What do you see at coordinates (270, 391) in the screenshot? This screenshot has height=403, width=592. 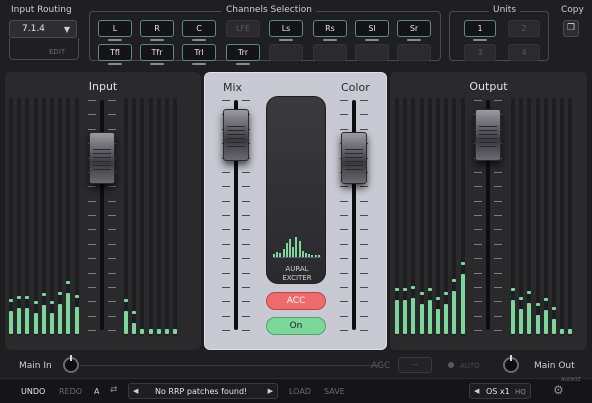 I see `next-patch-icon: ▶` at bounding box center [270, 391].